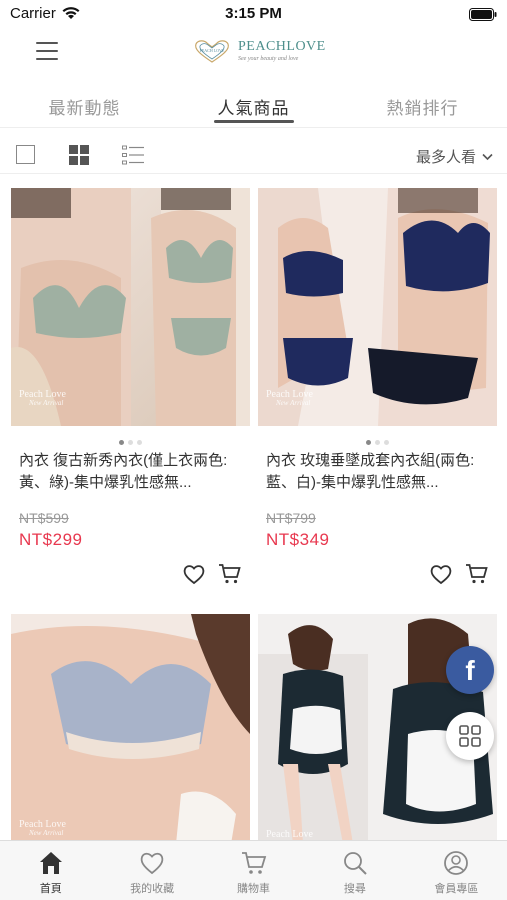 The image size is (507, 900). What do you see at coordinates (51, 539) in the screenshot?
I see `sale-price: NT$299` at bounding box center [51, 539].